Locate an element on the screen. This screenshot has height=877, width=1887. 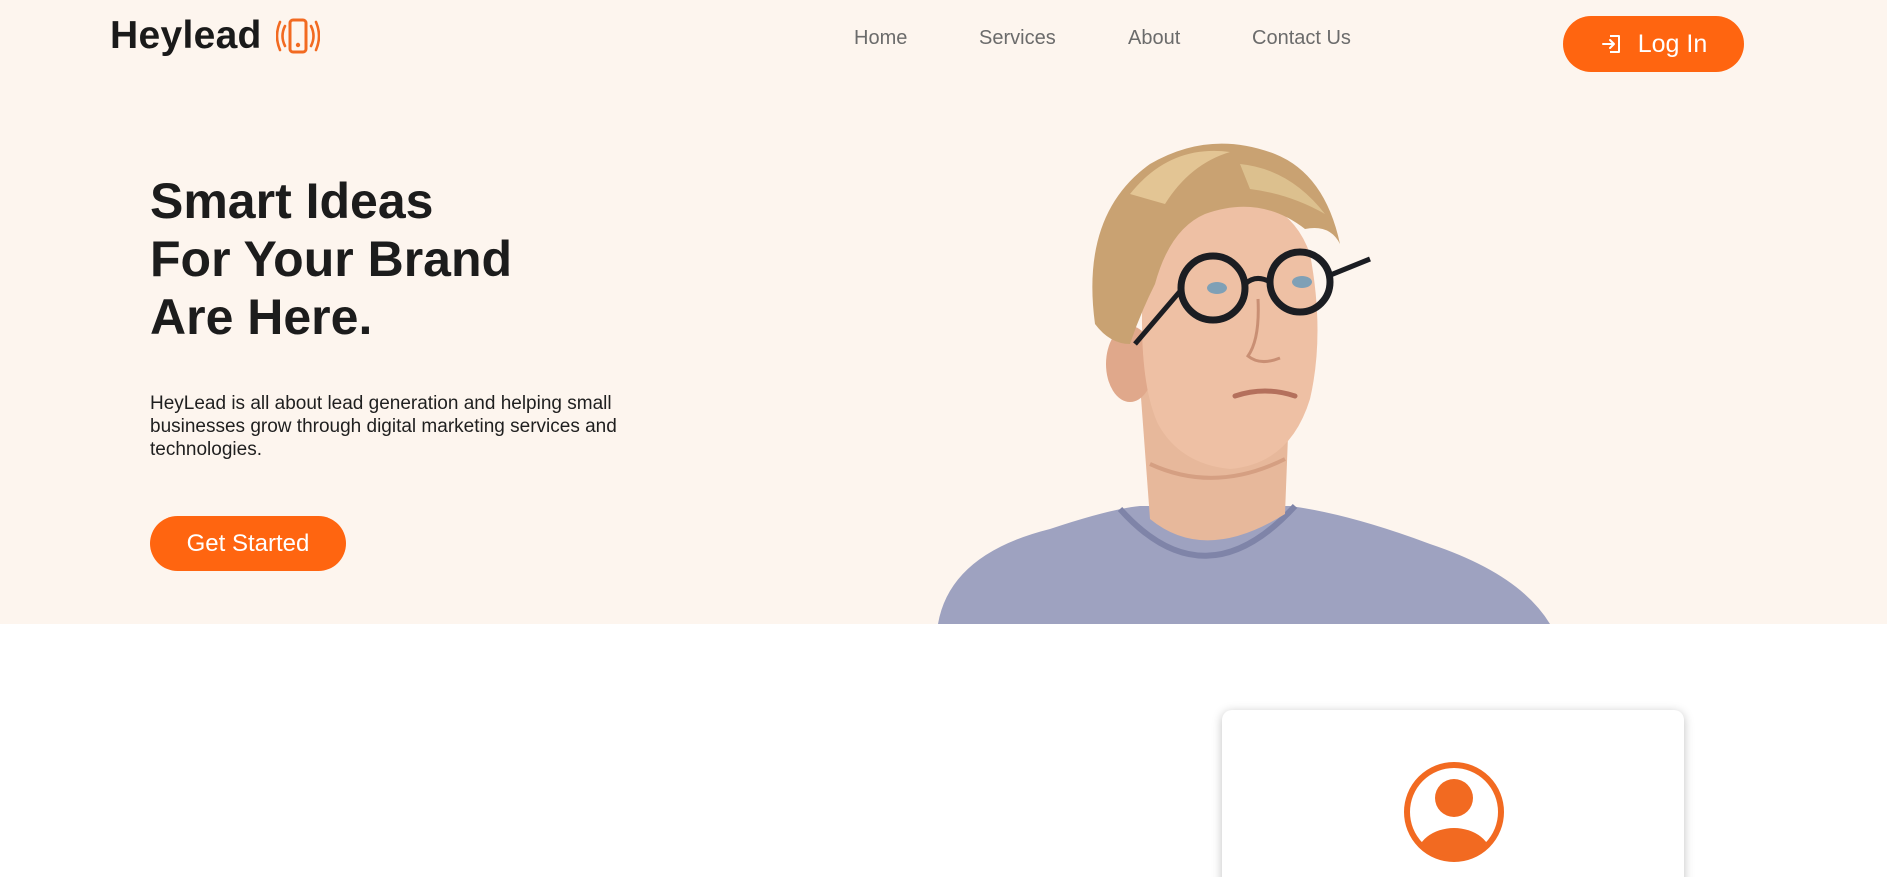
login-label: Log In is located at coordinates (1672, 43).